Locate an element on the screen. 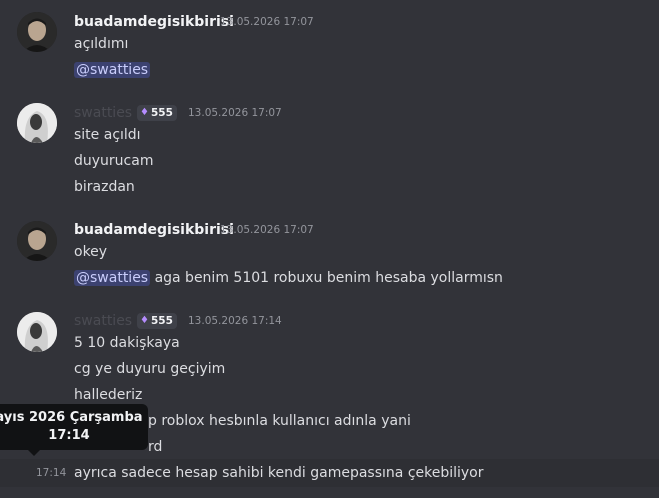 The image size is (659, 498). message-line: açıldımı is located at coordinates (101, 44).